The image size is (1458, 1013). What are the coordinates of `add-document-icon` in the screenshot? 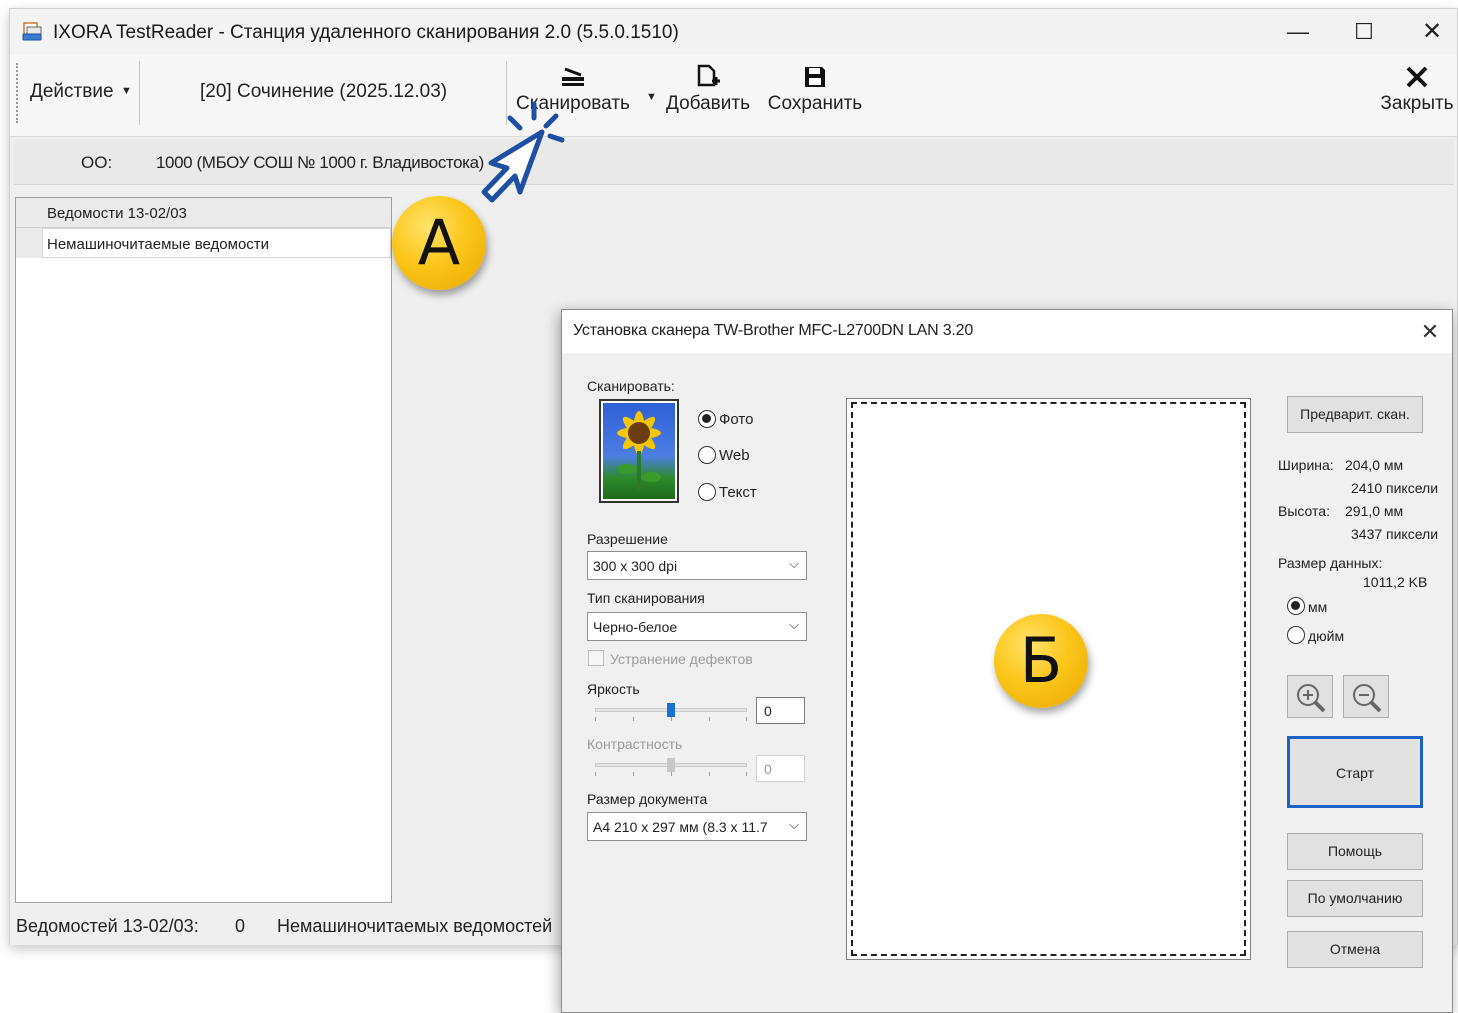 It's located at (708, 75).